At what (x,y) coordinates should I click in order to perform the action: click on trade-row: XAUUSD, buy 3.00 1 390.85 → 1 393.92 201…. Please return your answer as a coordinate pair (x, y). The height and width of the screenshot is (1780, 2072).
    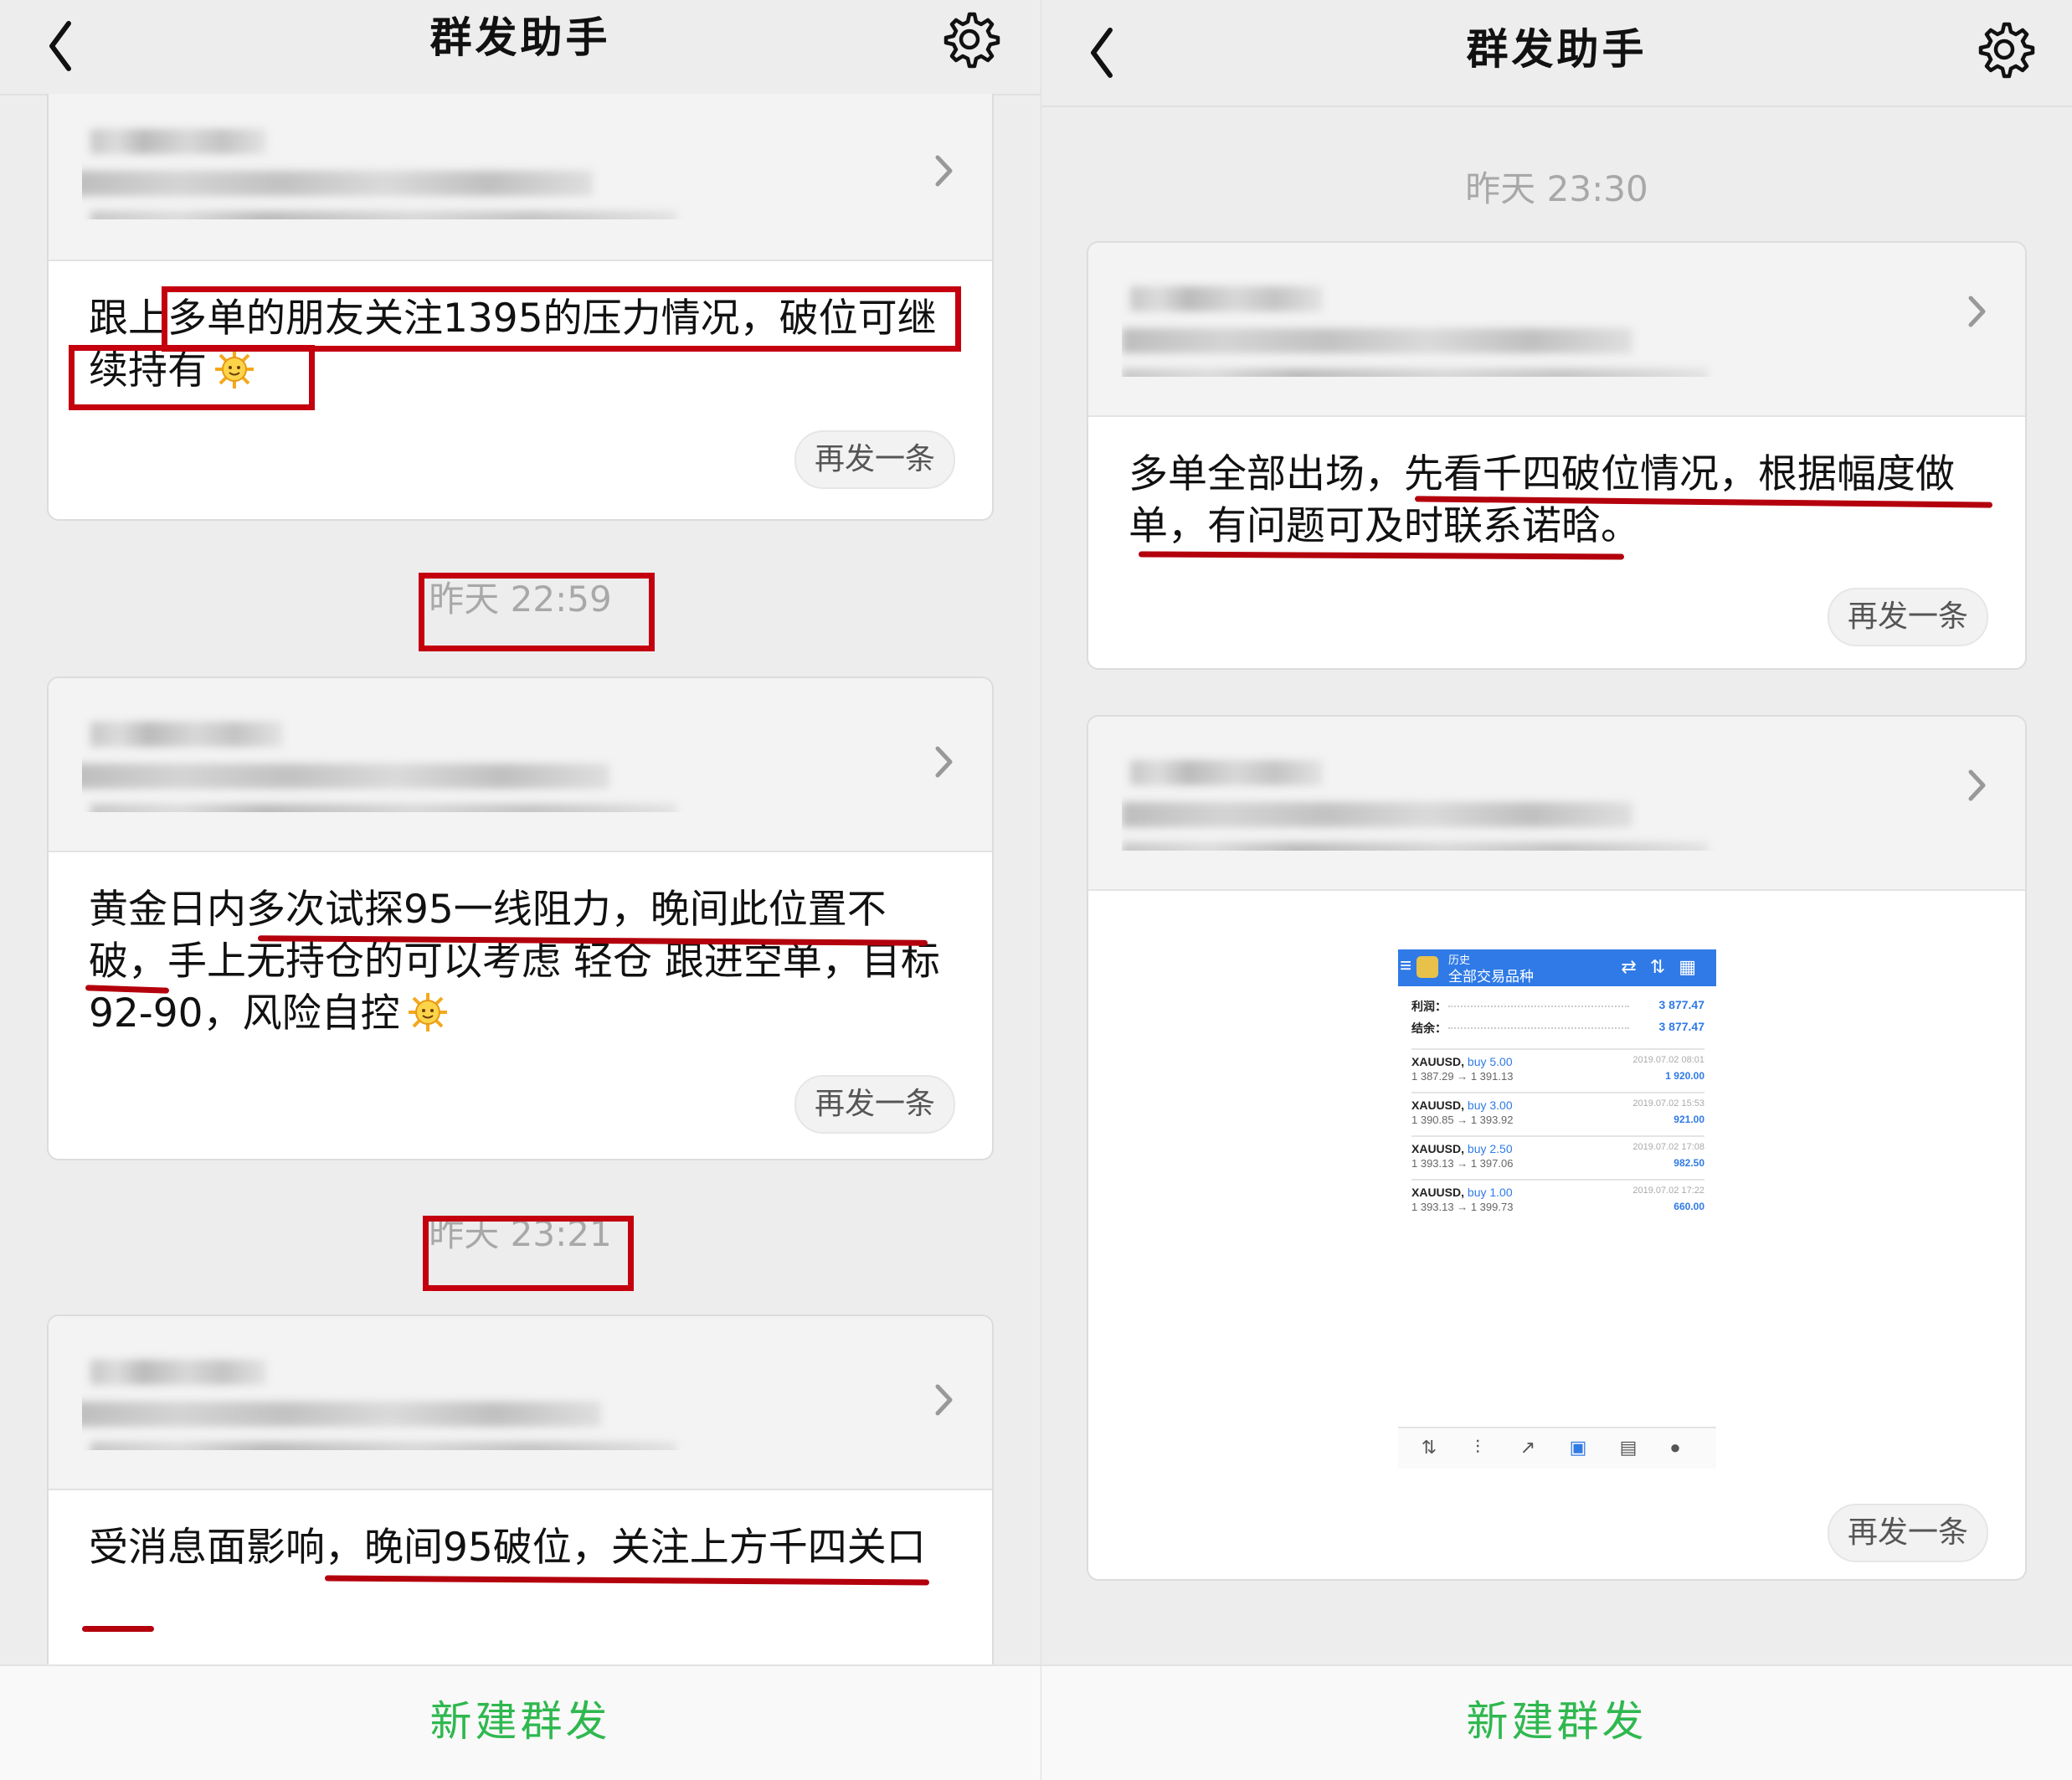
    Looking at the image, I should click on (1557, 1113).